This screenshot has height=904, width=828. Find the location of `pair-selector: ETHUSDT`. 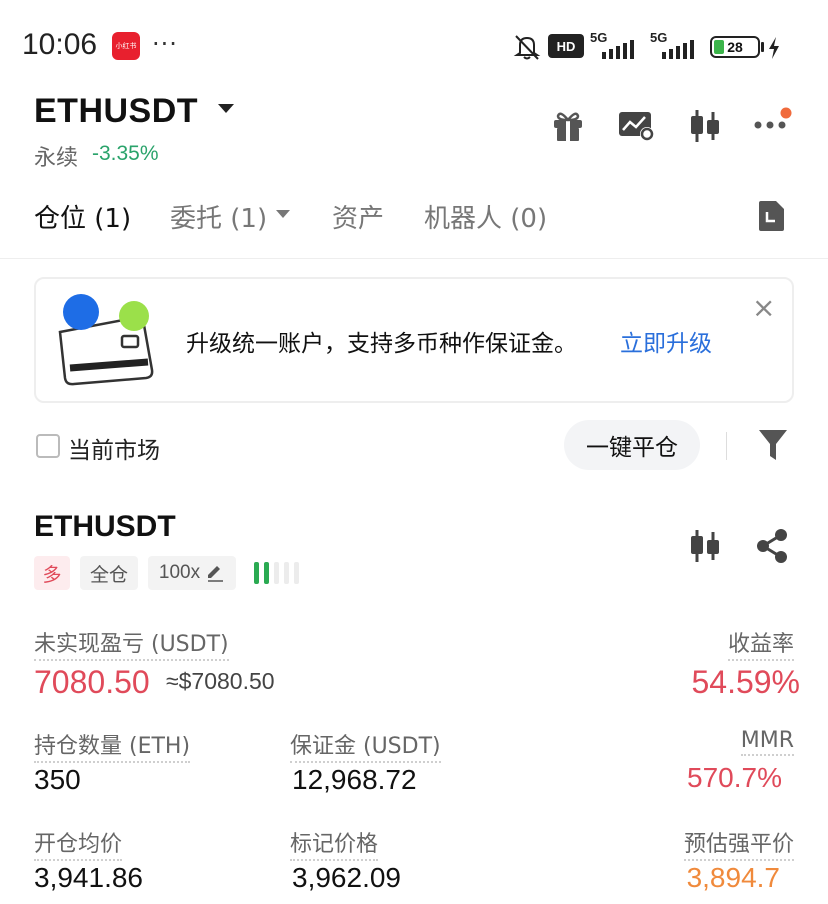

pair-selector: ETHUSDT is located at coordinates (116, 111).